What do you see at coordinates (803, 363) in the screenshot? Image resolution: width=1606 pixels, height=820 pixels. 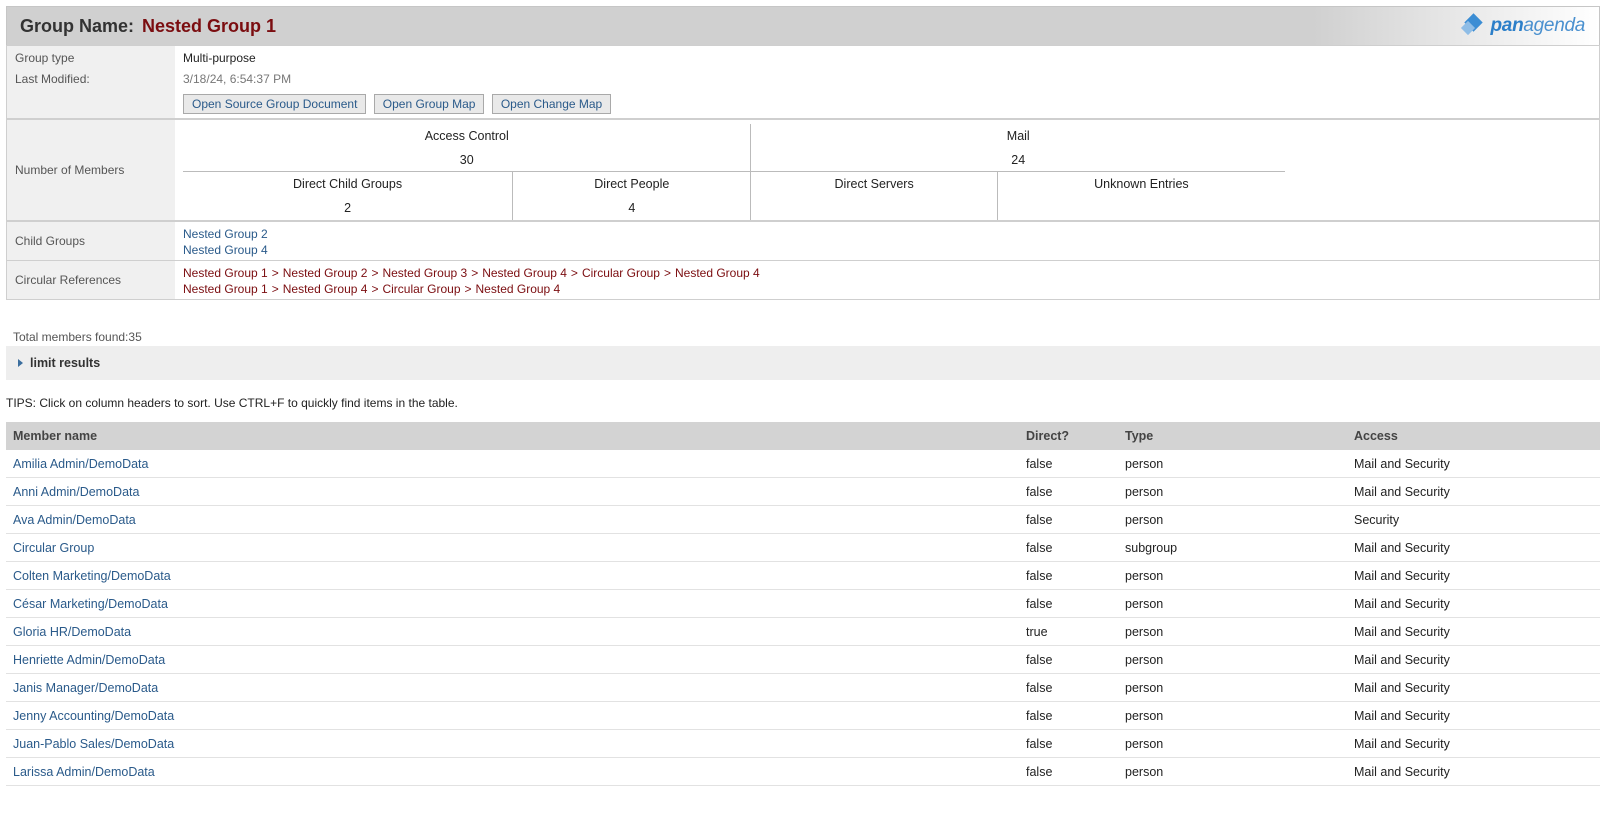 I see `limit-results-toggle: limit results` at bounding box center [803, 363].